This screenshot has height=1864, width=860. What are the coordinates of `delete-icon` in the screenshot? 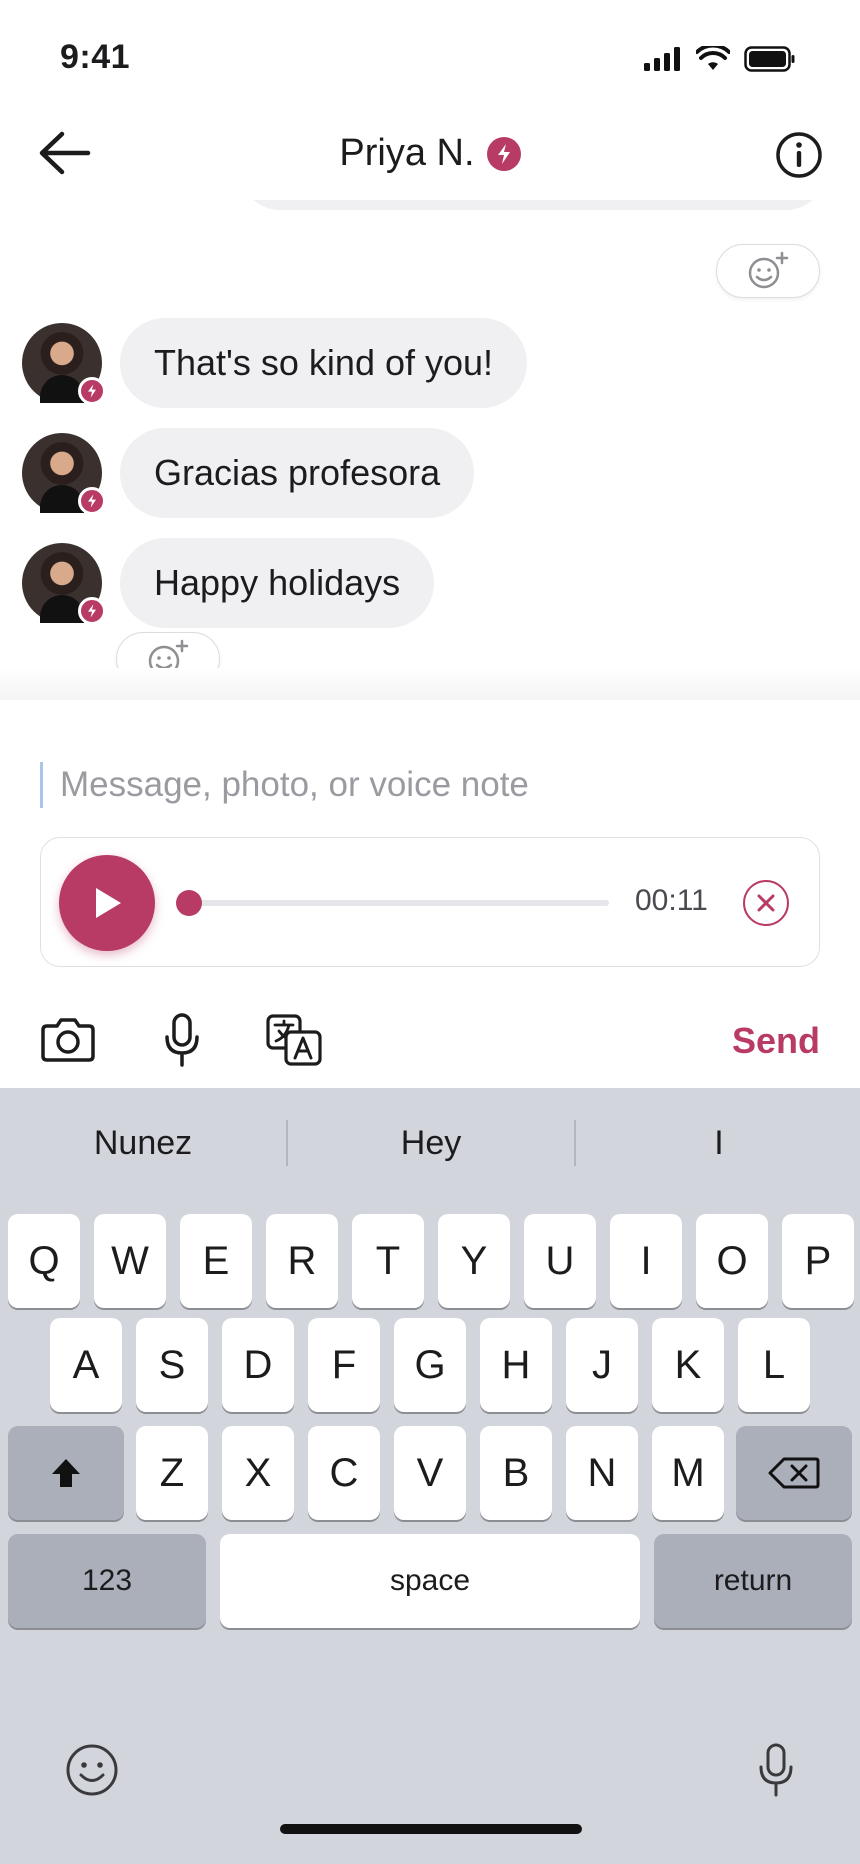 It's located at (794, 1473).